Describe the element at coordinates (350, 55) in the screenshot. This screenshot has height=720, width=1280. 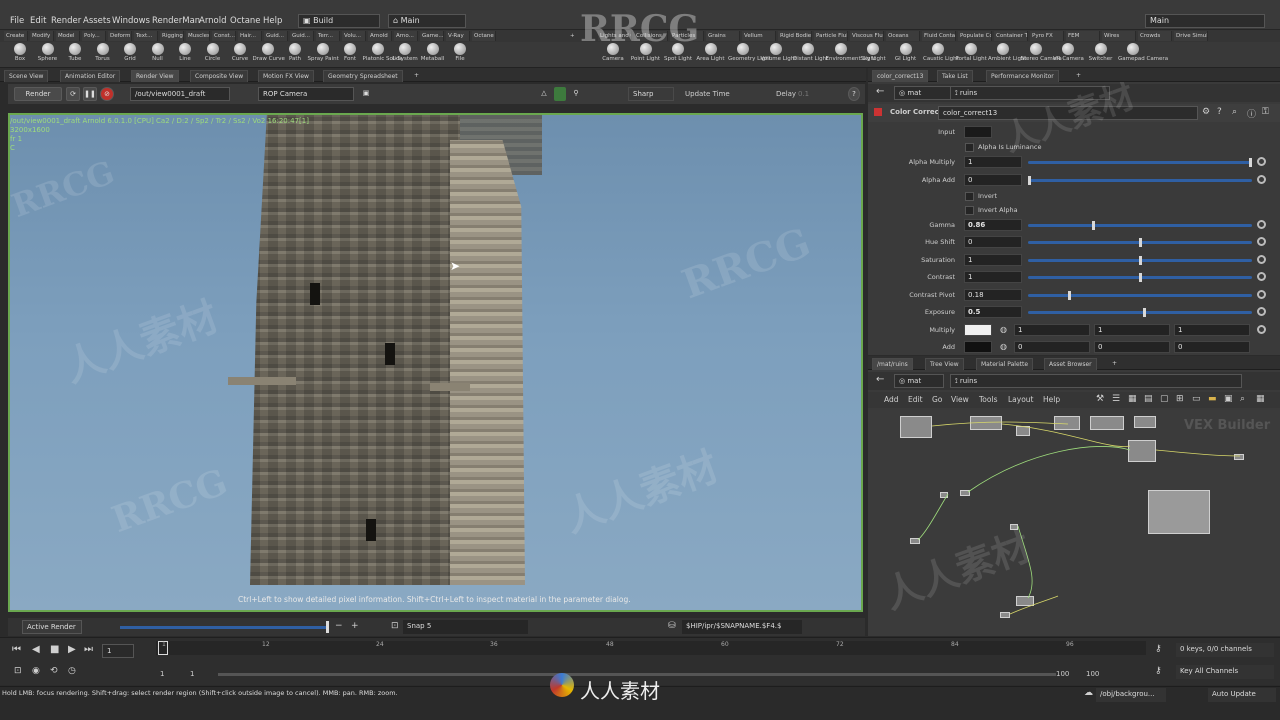
I see `shelf-tool: Font` at that location.